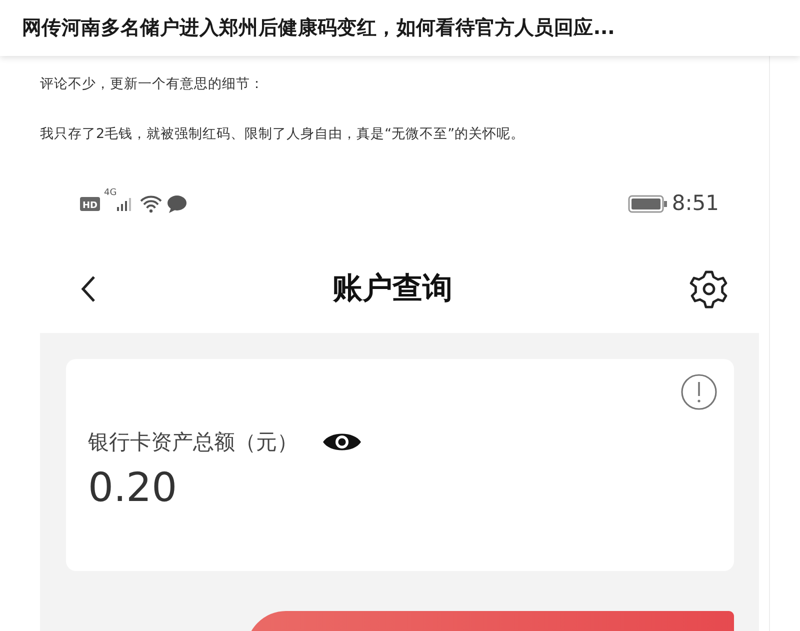 This screenshot has height=631, width=800. What do you see at coordinates (88, 288) in the screenshot?
I see `back-icon` at bounding box center [88, 288].